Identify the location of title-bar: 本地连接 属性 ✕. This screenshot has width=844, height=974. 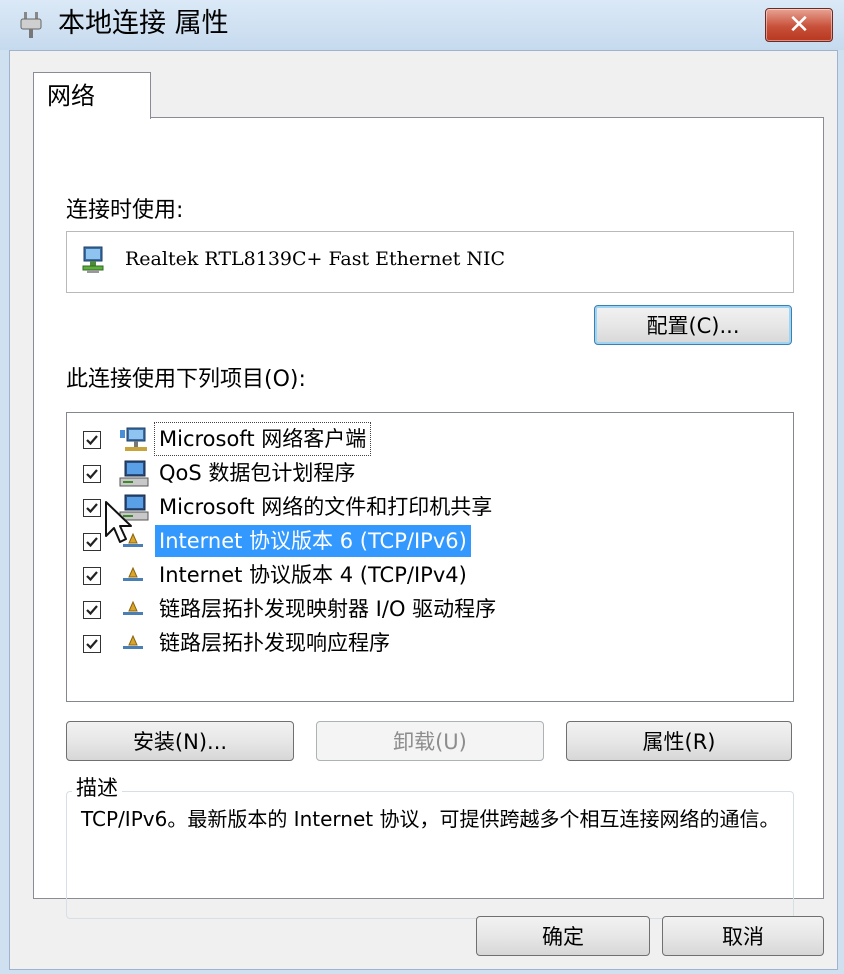
(422, 25).